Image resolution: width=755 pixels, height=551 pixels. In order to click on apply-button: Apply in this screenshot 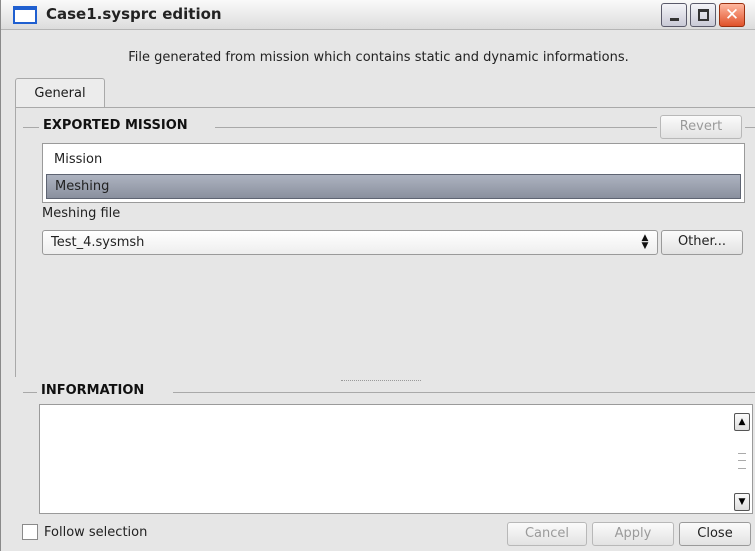, I will do `click(633, 534)`.